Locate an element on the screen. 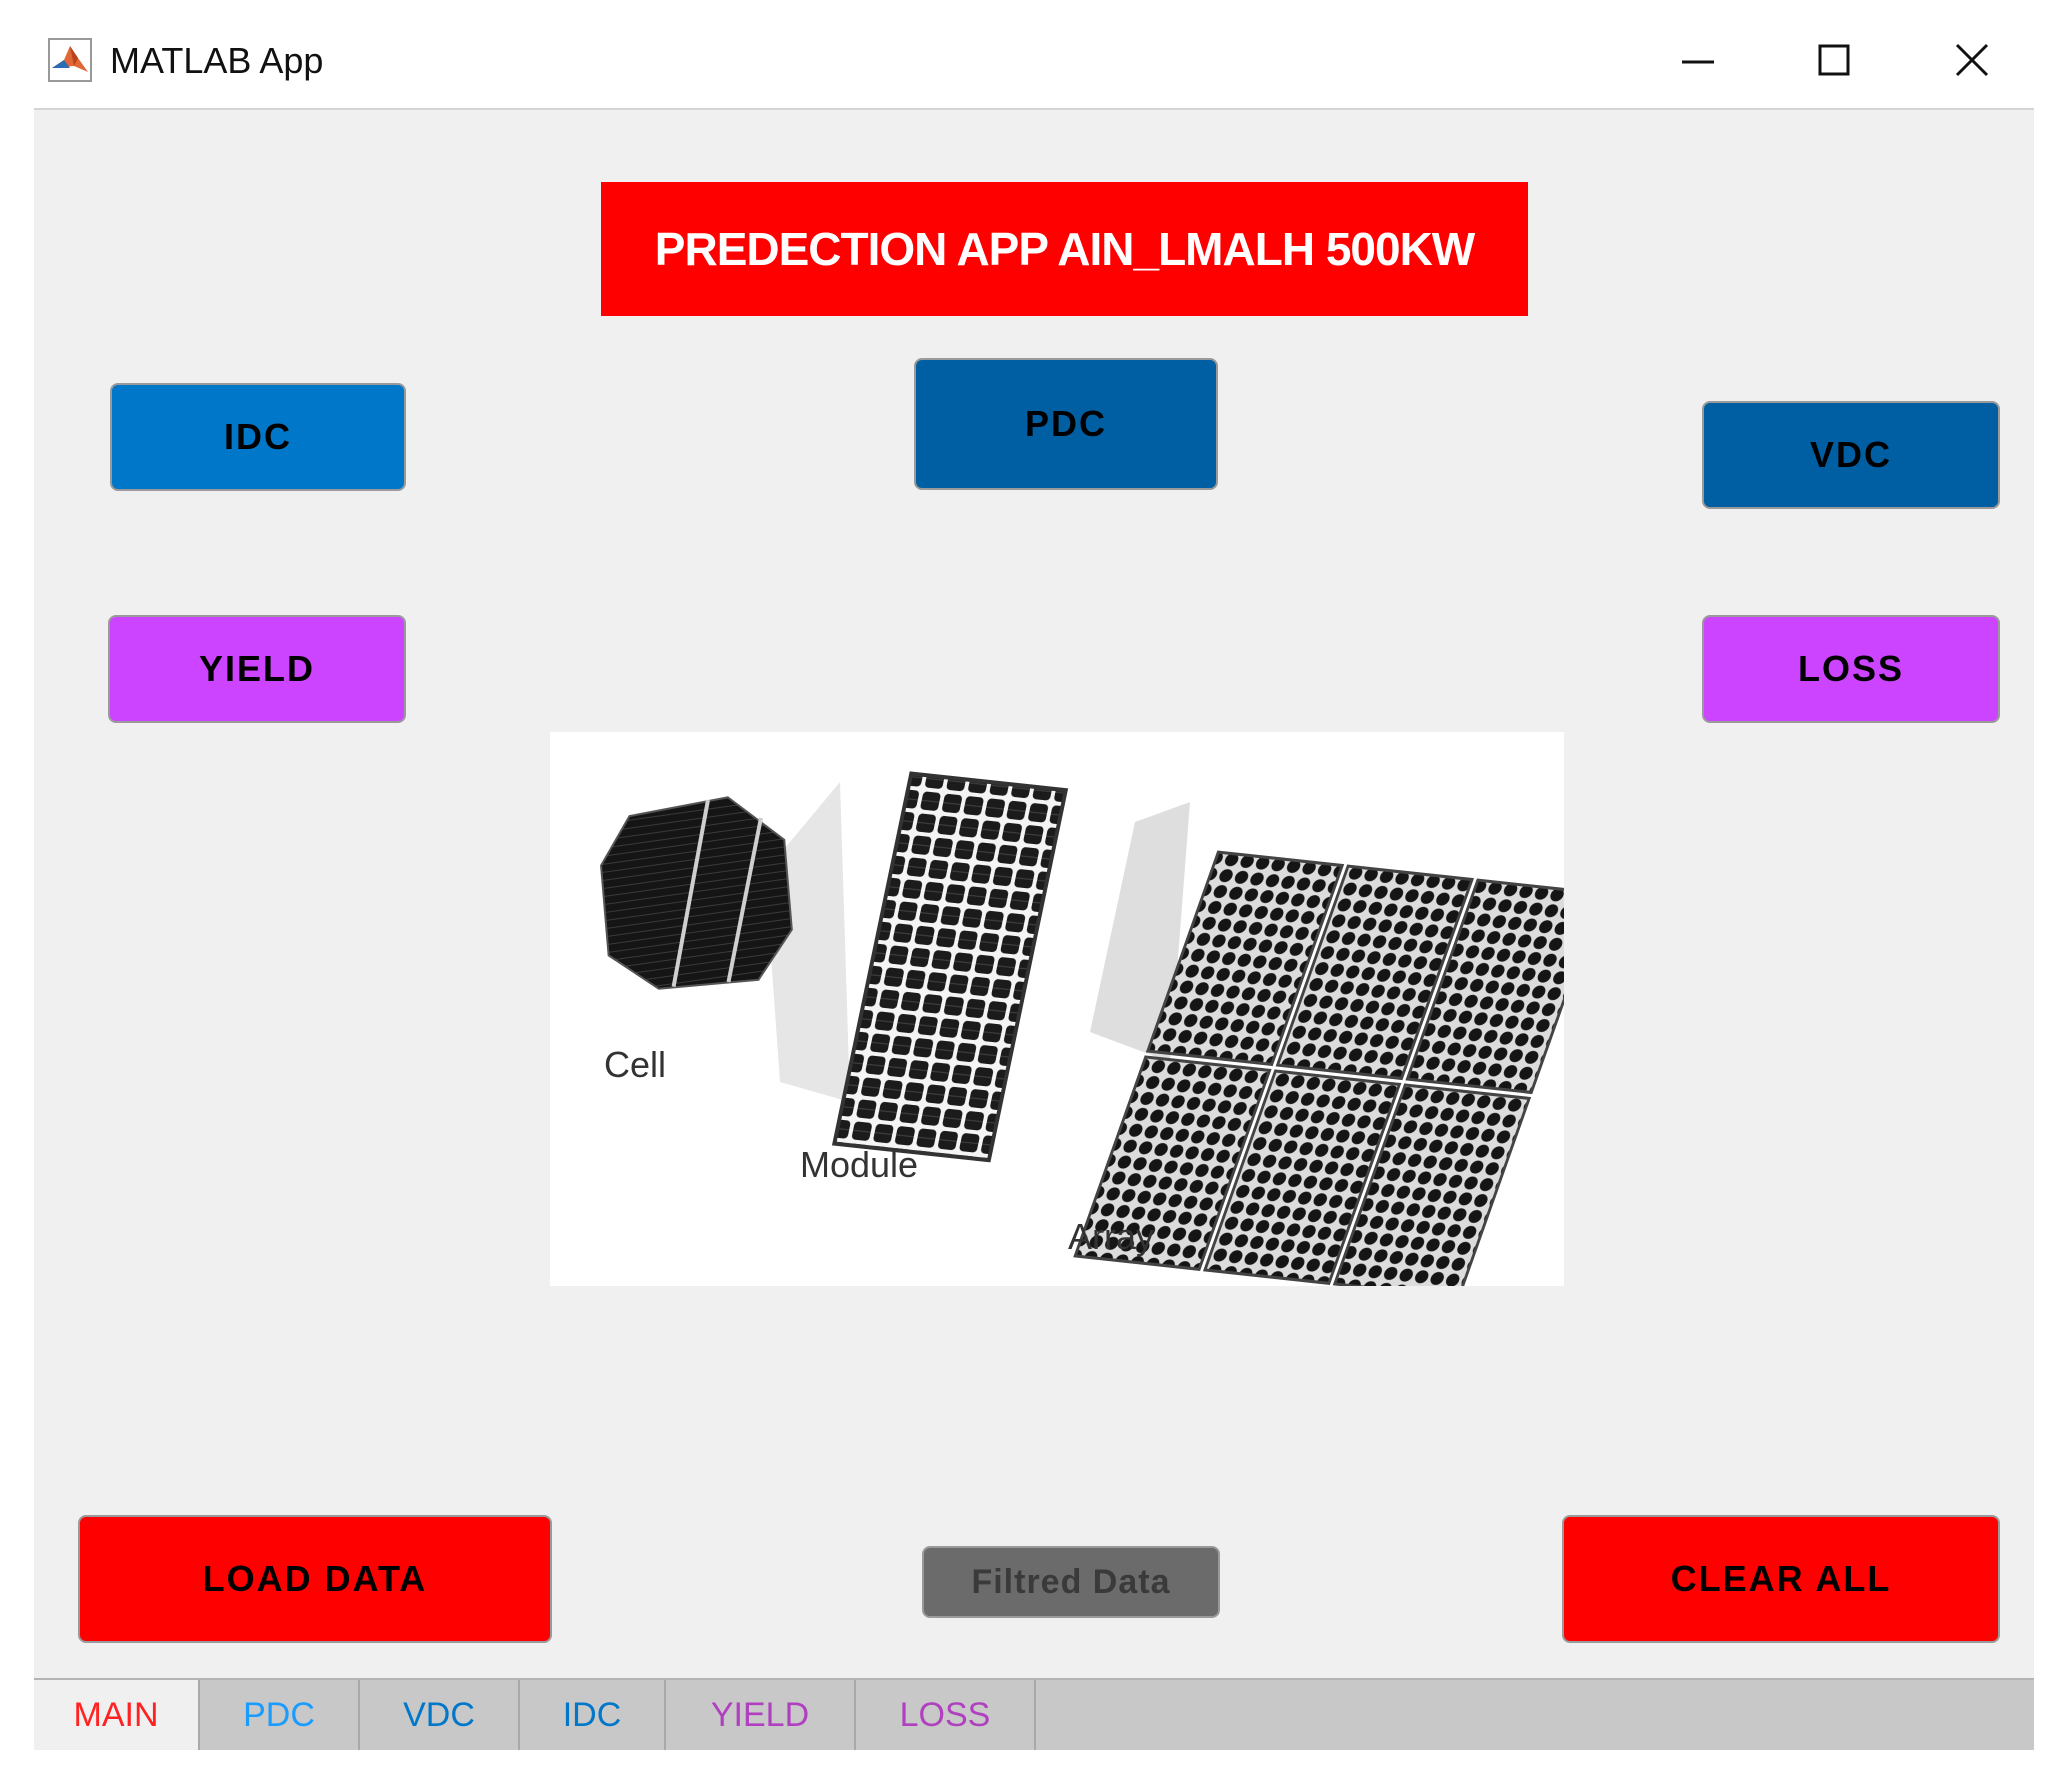 The image size is (2066, 1779). array-label: Array is located at coordinates (1111, 1236).